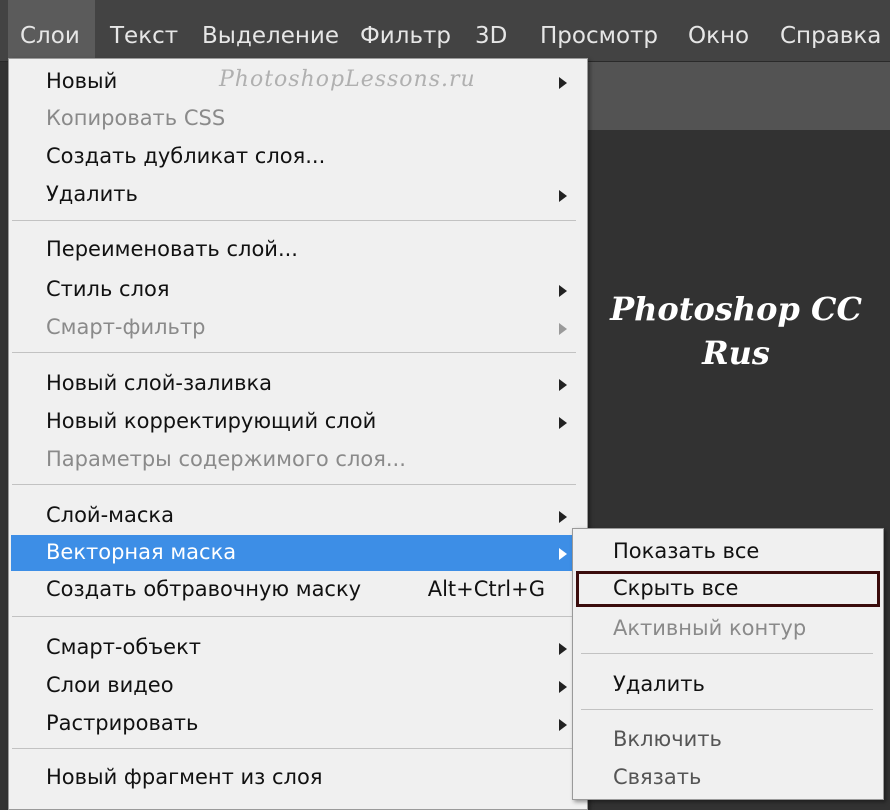 The width and height of the screenshot is (890, 810). What do you see at coordinates (159, 383) in the screenshot?
I see `menu-item-label: Новый слой-заливка` at bounding box center [159, 383].